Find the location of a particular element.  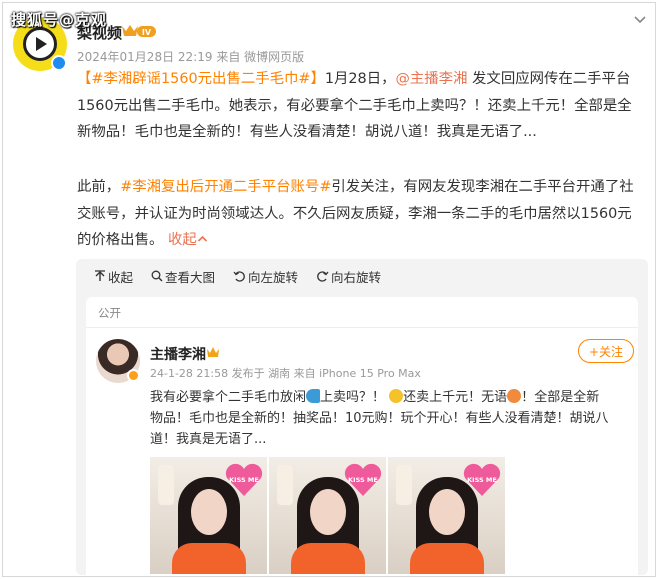

rotate-left-label: 向左旋转 is located at coordinates (273, 277).